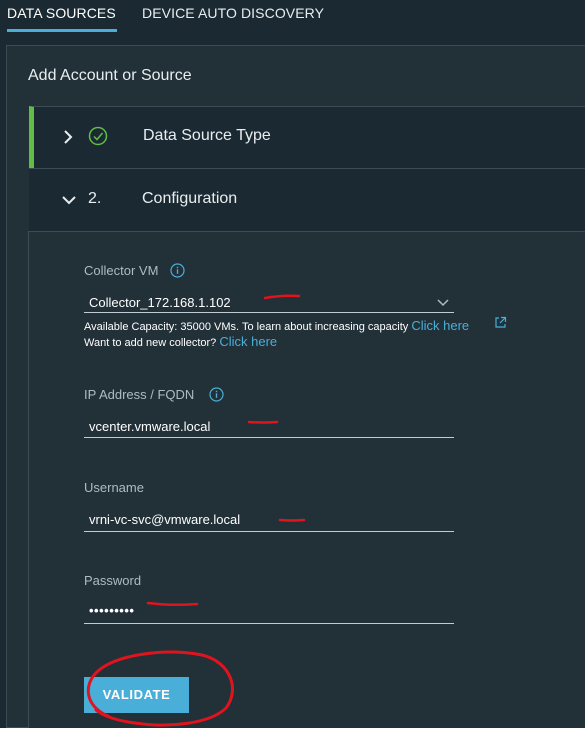 The height and width of the screenshot is (735, 585). What do you see at coordinates (98, 136) in the screenshot?
I see `check-circle-icon` at bounding box center [98, 136].